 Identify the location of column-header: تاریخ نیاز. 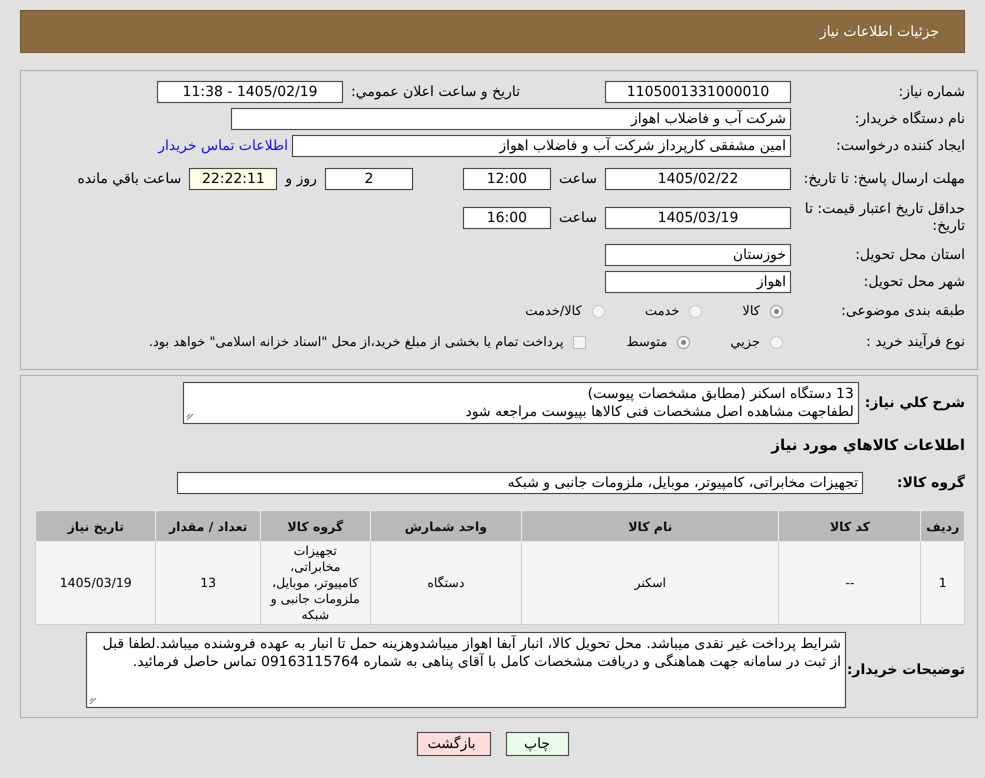
(96, 526).